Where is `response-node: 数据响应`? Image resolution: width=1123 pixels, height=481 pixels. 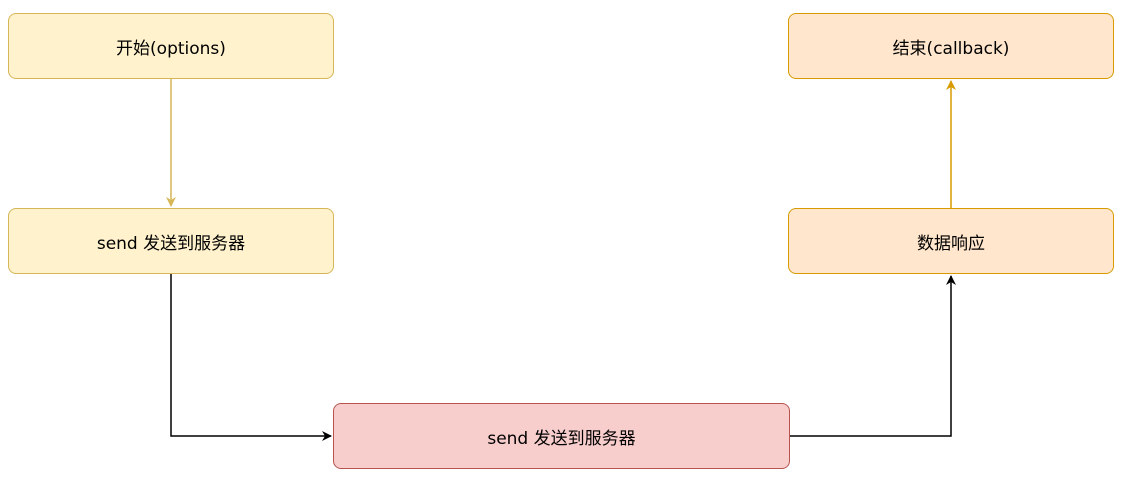 response-node: 数据响应 is located at coordinates (951, 241).